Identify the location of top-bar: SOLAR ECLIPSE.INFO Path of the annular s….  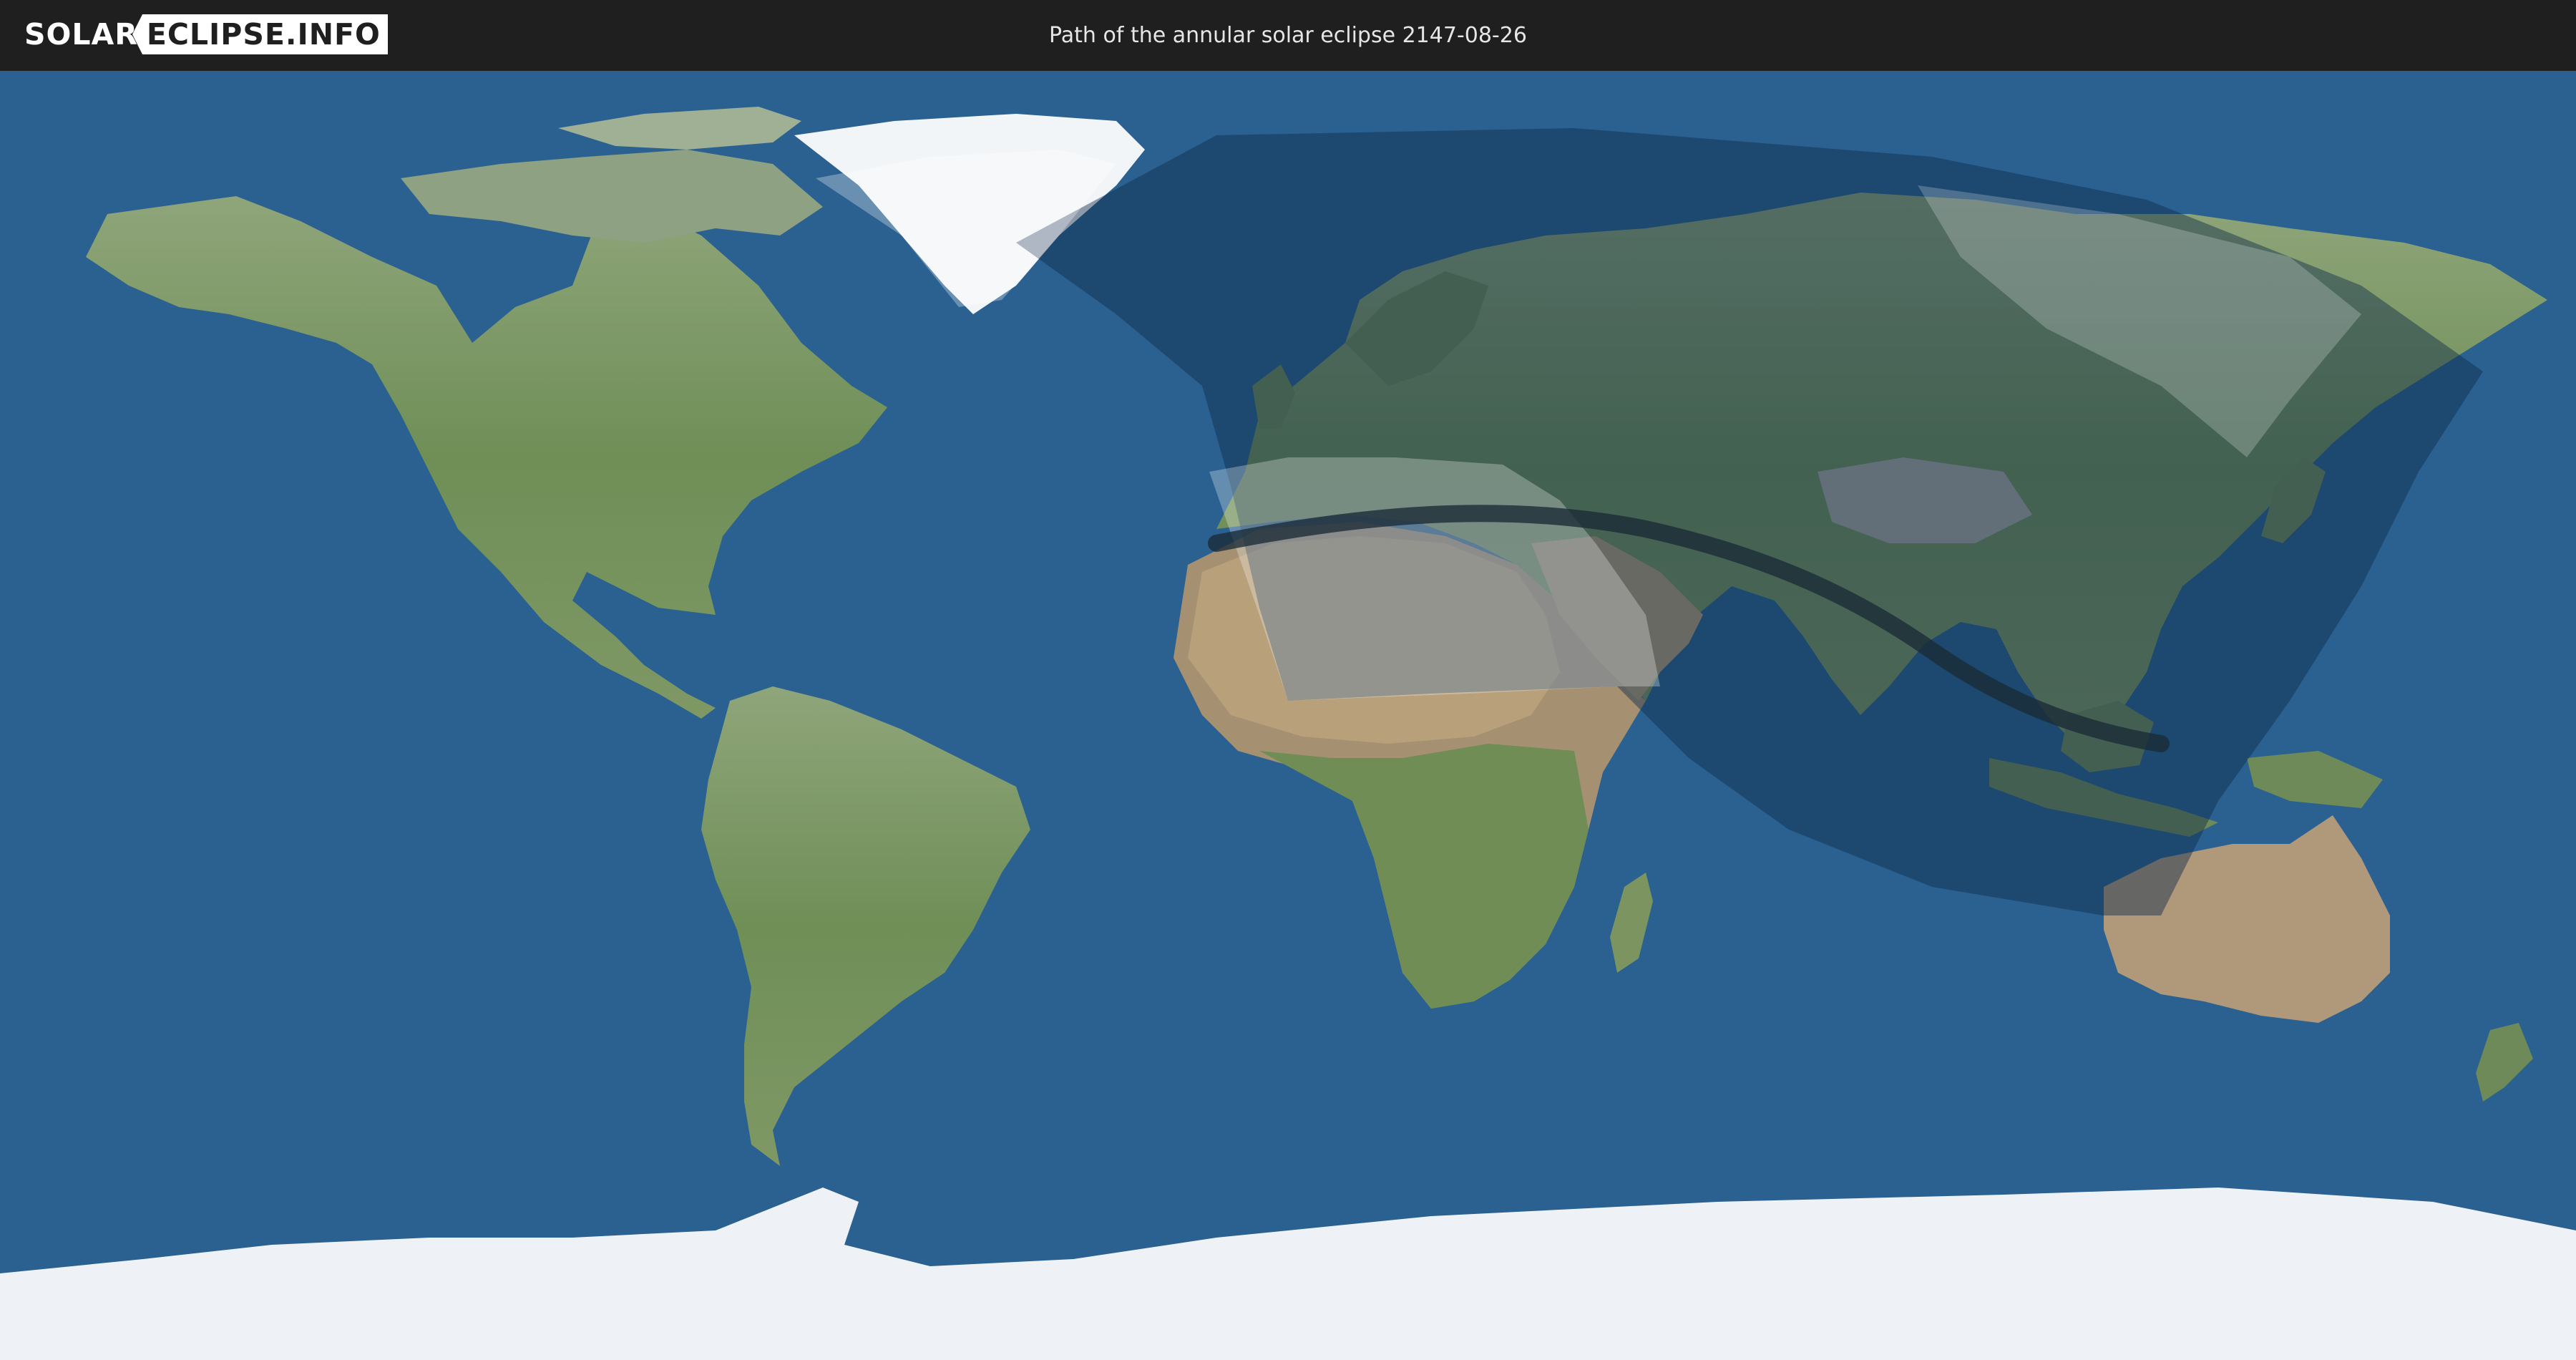
(1288, 35).